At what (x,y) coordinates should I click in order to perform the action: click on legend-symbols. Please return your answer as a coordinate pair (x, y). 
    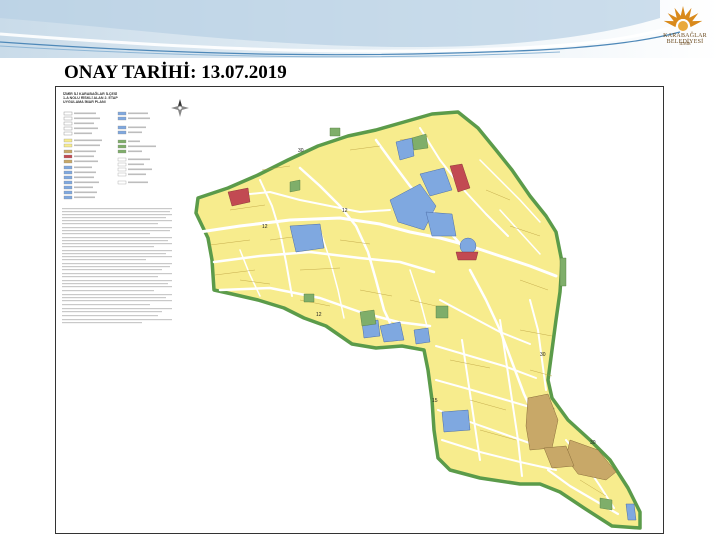
    Looking at the image, I should click on (117, 217).